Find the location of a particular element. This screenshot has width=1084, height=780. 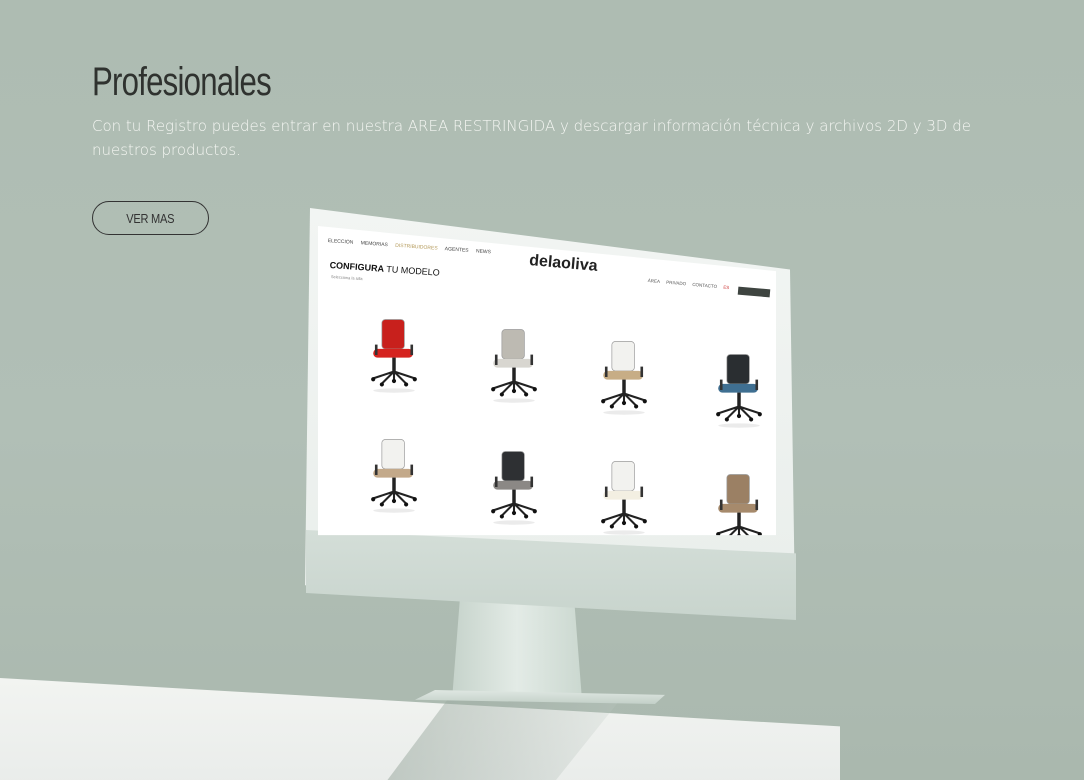

ver-mas-button: VER MAS is located at coordinates (150, 218).